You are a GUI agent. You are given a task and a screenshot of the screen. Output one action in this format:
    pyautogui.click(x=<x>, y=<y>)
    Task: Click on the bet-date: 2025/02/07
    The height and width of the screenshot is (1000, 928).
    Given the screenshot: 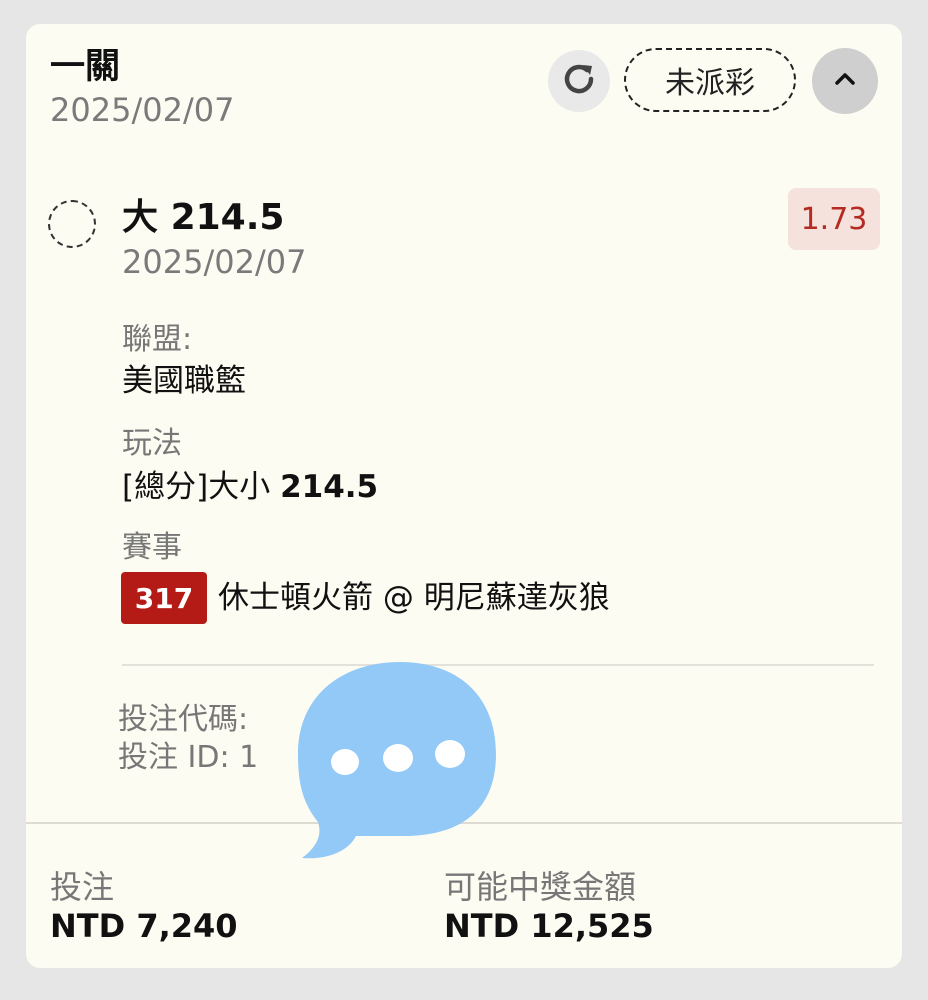 What is the action you would take?
    pyautogui.click(x=142, y=110)
    